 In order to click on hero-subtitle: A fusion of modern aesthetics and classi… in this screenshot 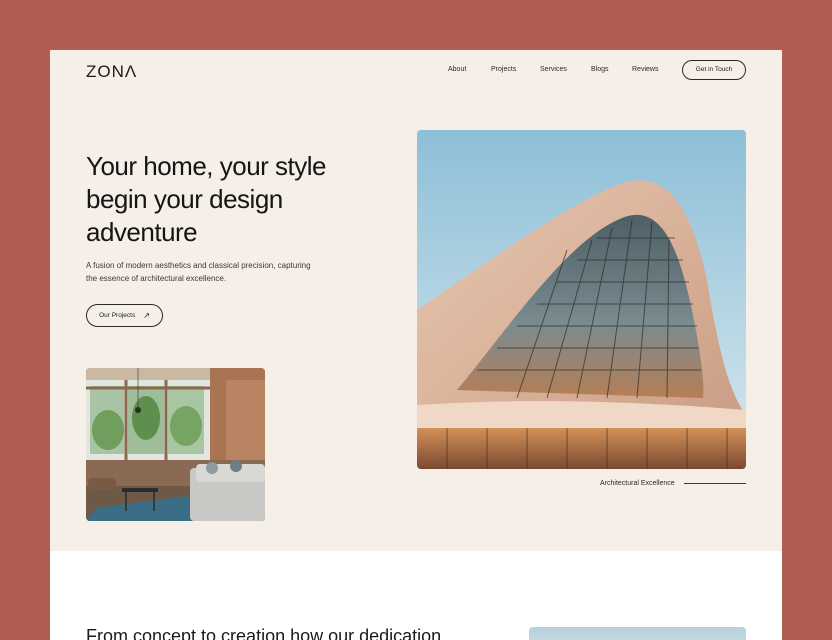, I will do `click(216, 272)`.